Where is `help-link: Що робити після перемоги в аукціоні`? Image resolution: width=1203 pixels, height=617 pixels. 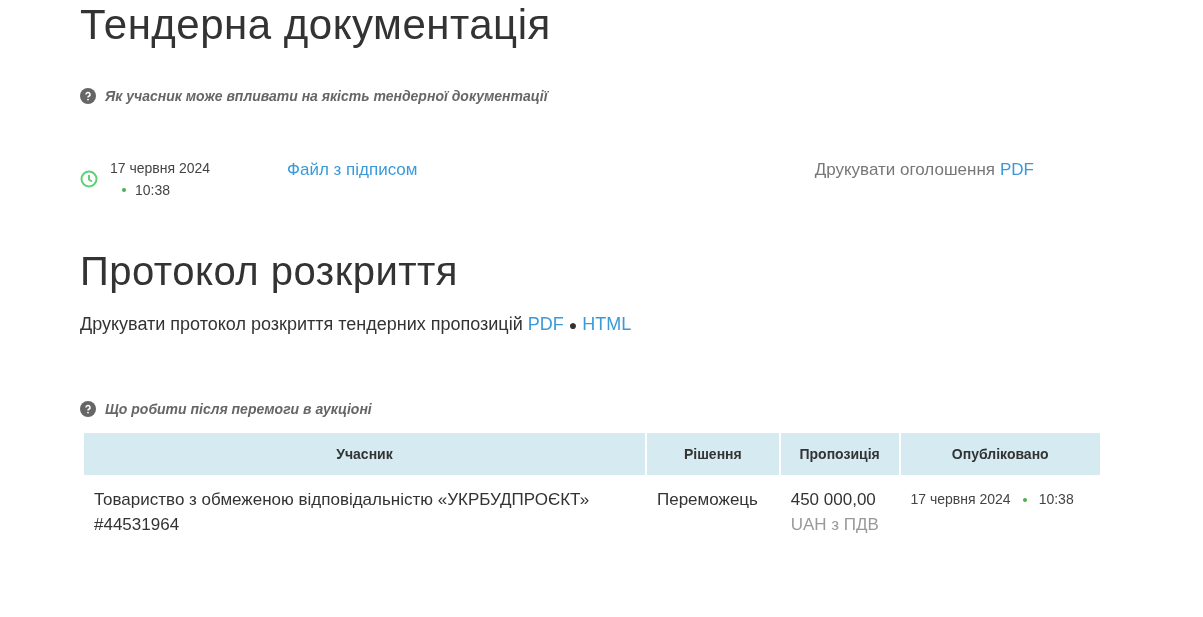 help-link: Що робити після перемоги в аукціоні is located at coordinates (238, 409).